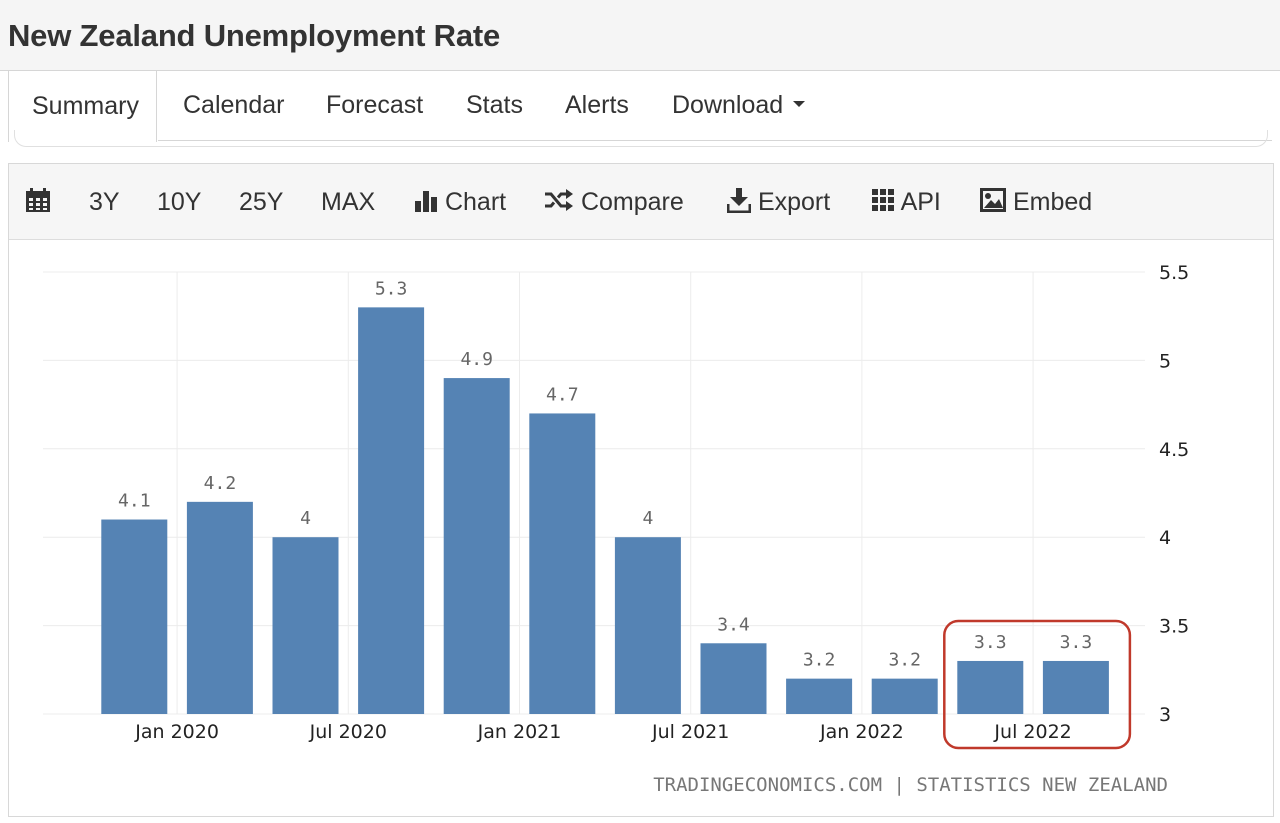 The image size is (1280, 823). What do you see at coordinates (375, 105) in the screenshot?
I see `tab-forecast-label: Forecast` at bounding box center [375, 105].